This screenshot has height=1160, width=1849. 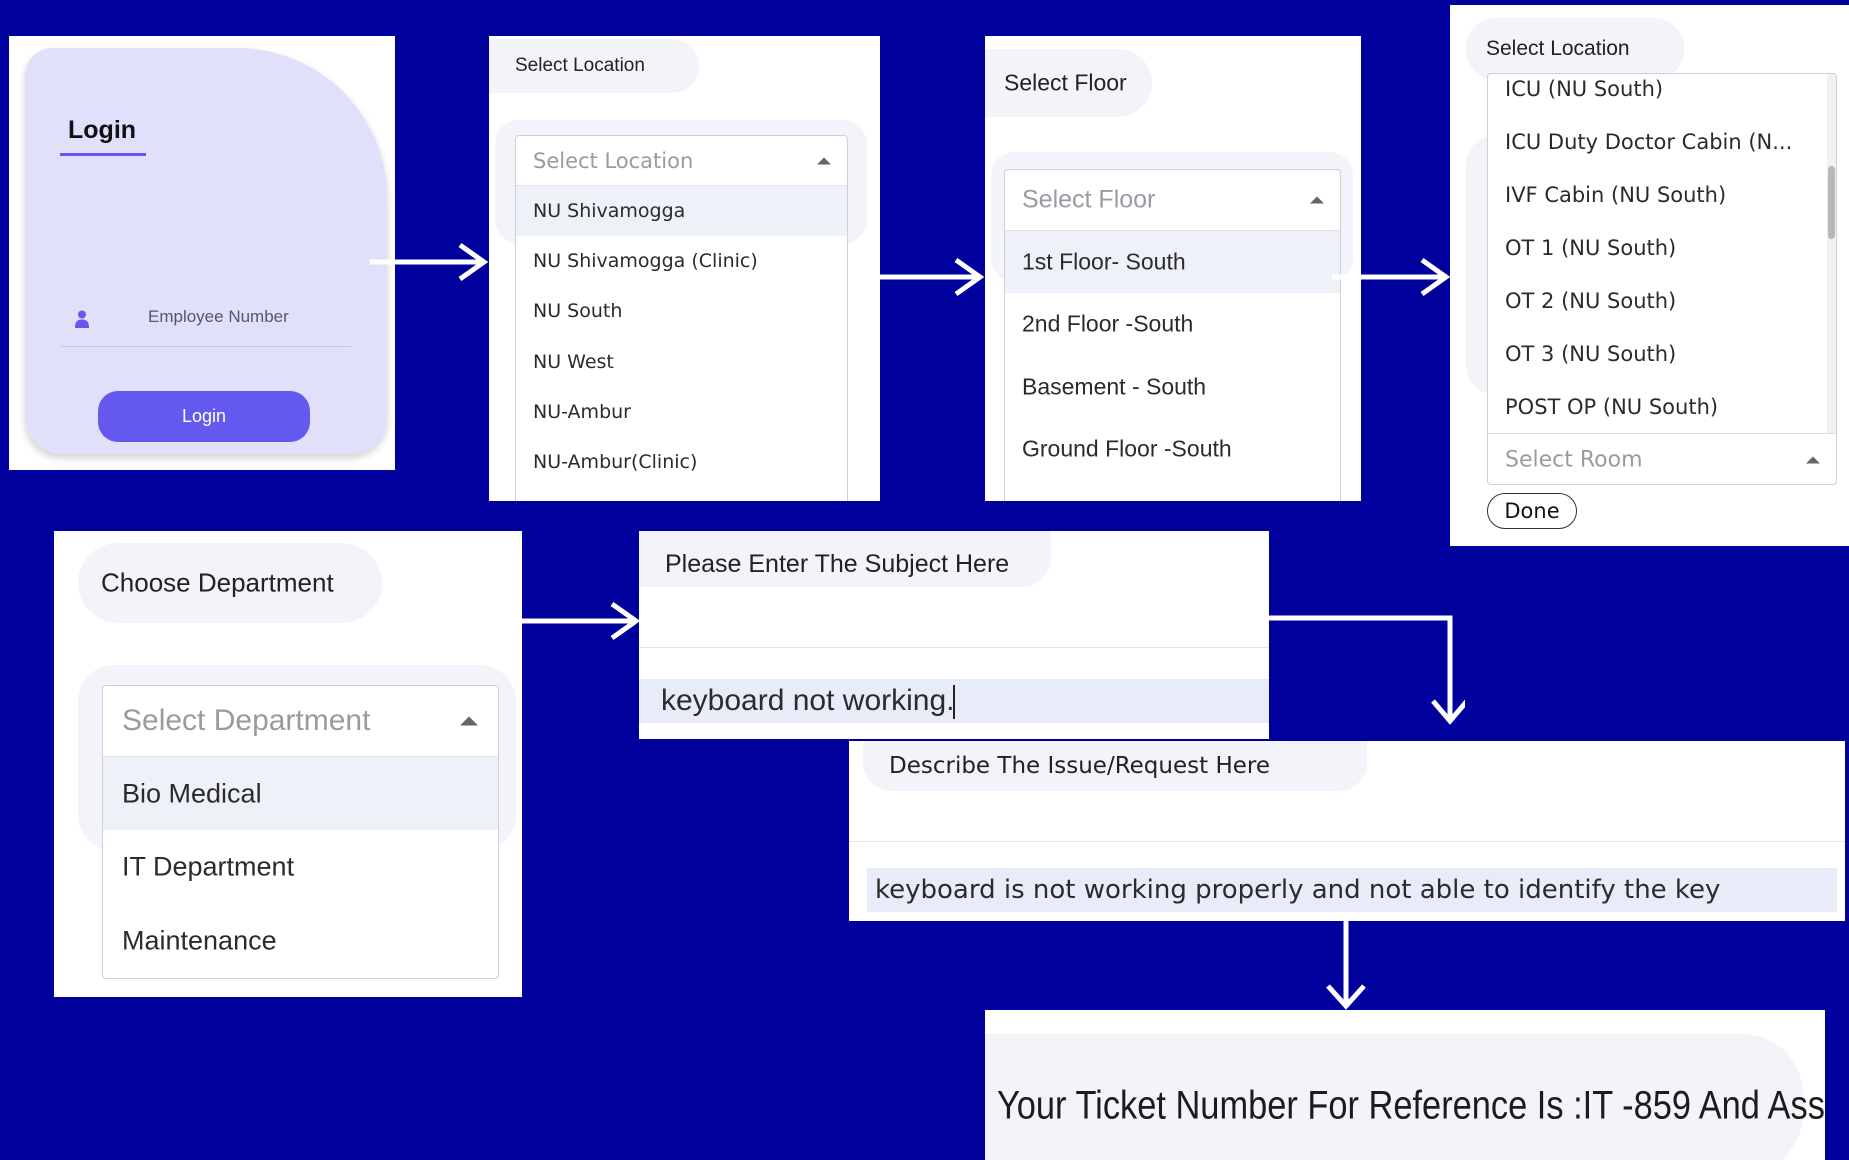 What do you see at coordinates (681, 412) in the screenshot?
I see `location-option: NU-Ambur` at bounding box center [681, 412].